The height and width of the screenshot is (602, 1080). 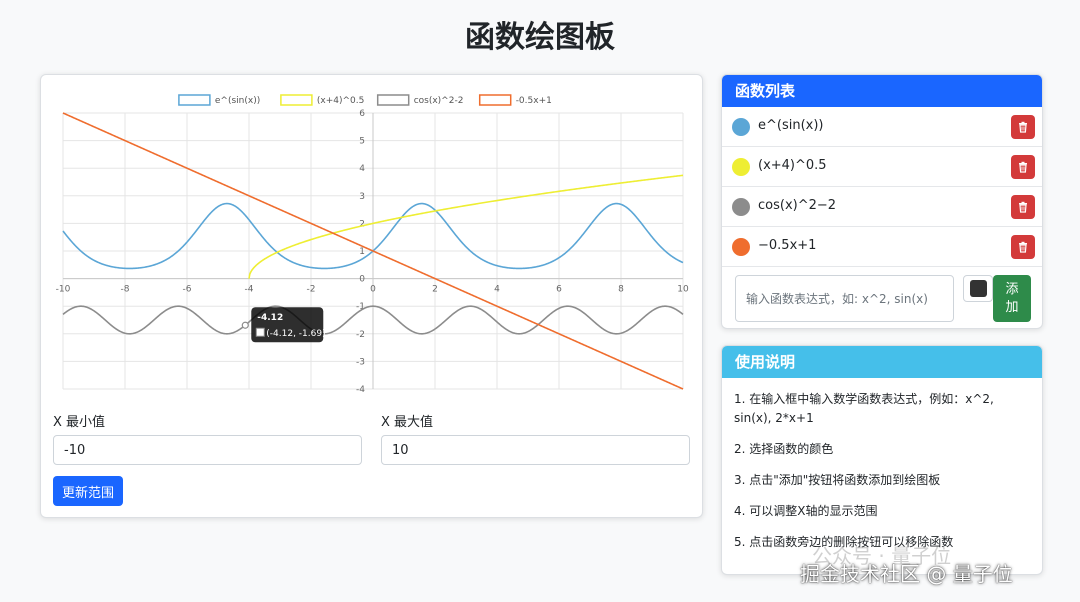 What do you see at coordinates (270, 318) in the screenshot?
I see `tooltip-title: -4.12` at bounding box center [270, 318].